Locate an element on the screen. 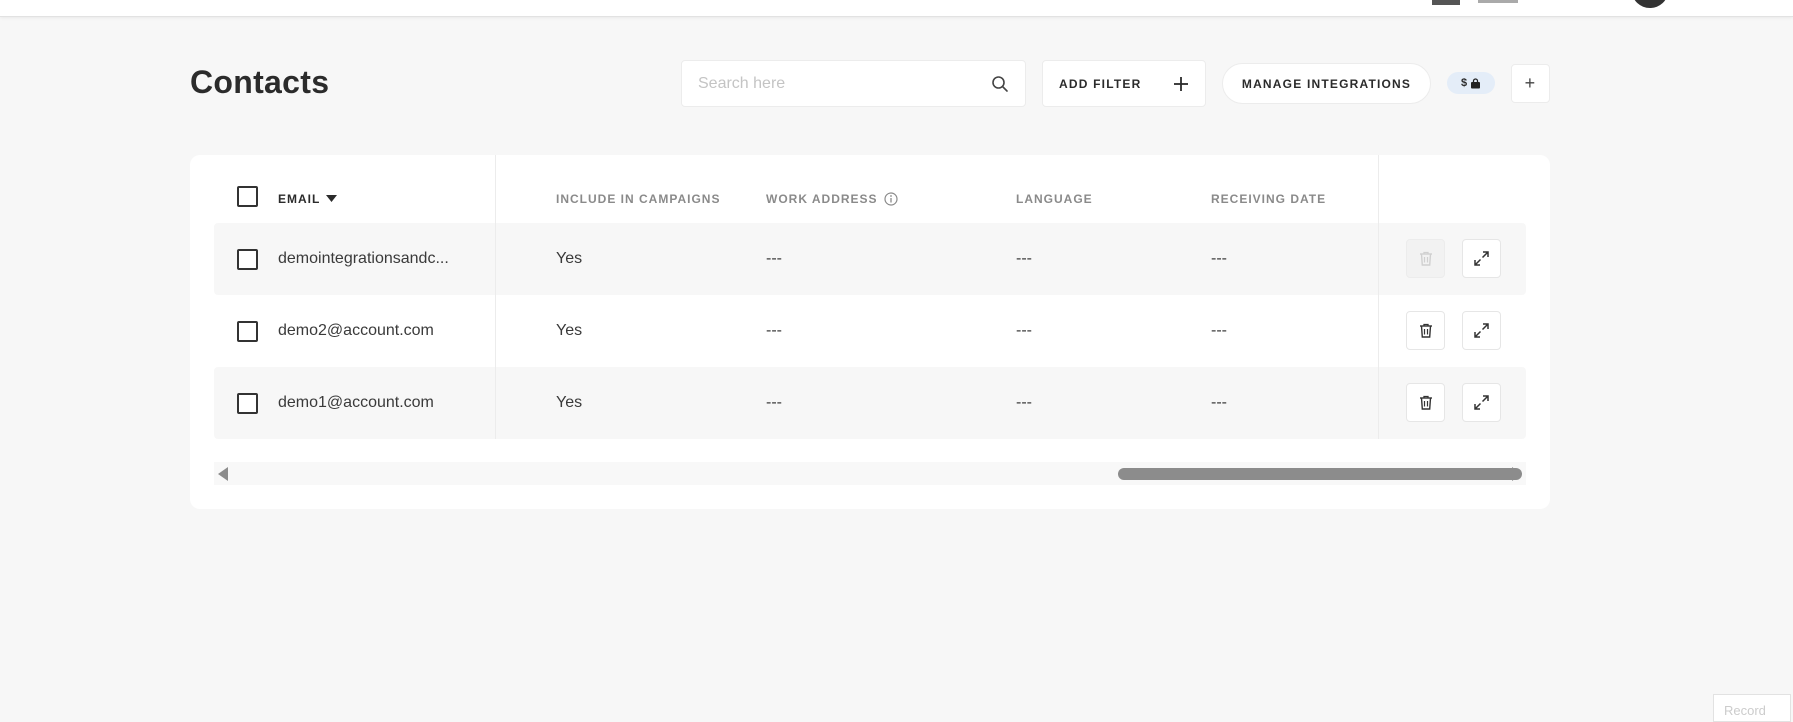 This screenshot has width=1793, height=722. add-filter-button: ADD FILTER is located at coordinates (1124, 83).